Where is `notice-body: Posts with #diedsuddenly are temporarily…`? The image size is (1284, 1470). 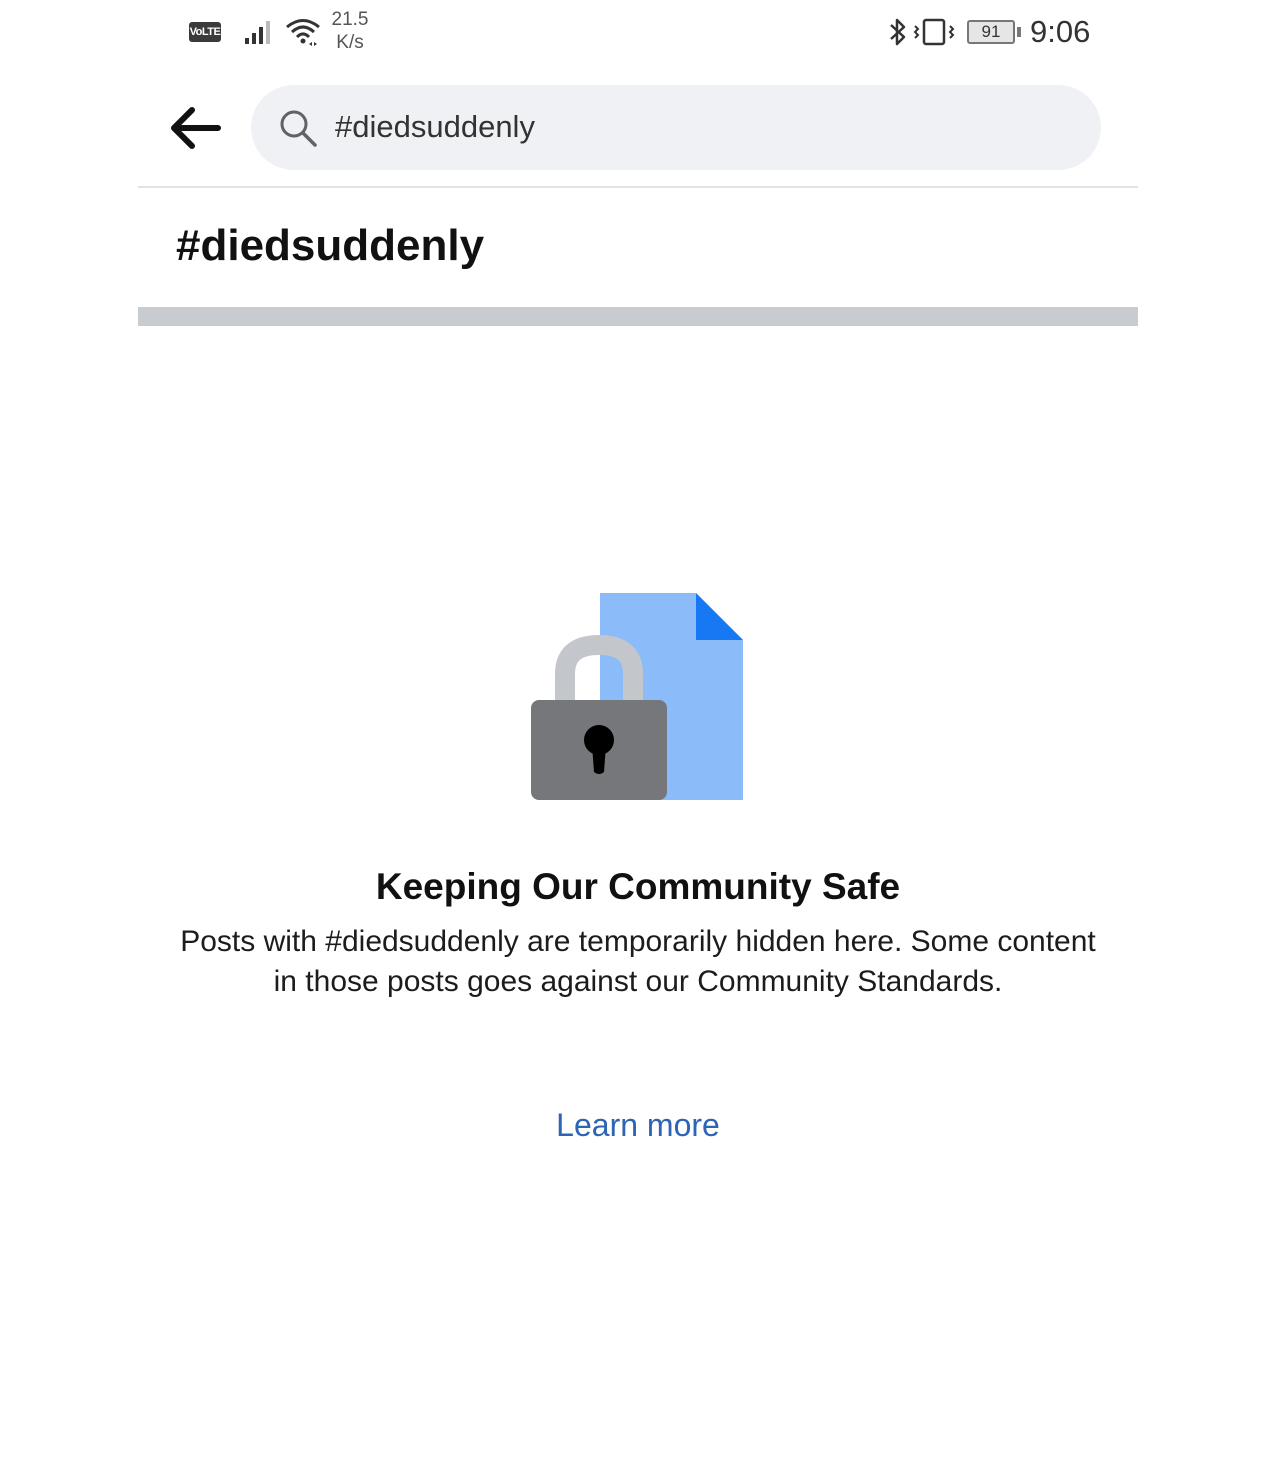 notice-body: Posts with #diedsuddenly are temporarily… is located at coordinates (638, 961).